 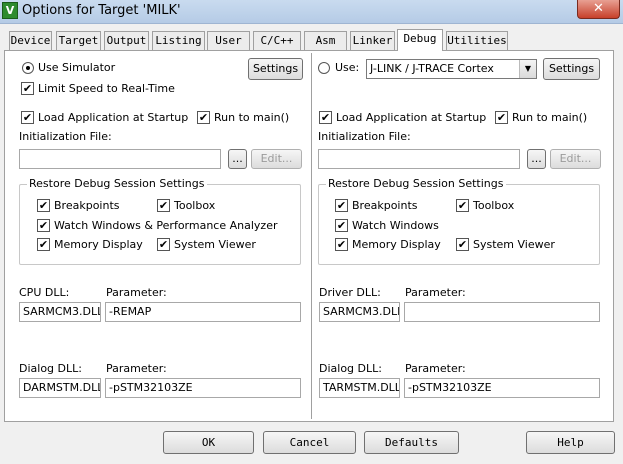 I want to click on left-breakpoints-label: Breakpoints, so click(x=87, y=205).